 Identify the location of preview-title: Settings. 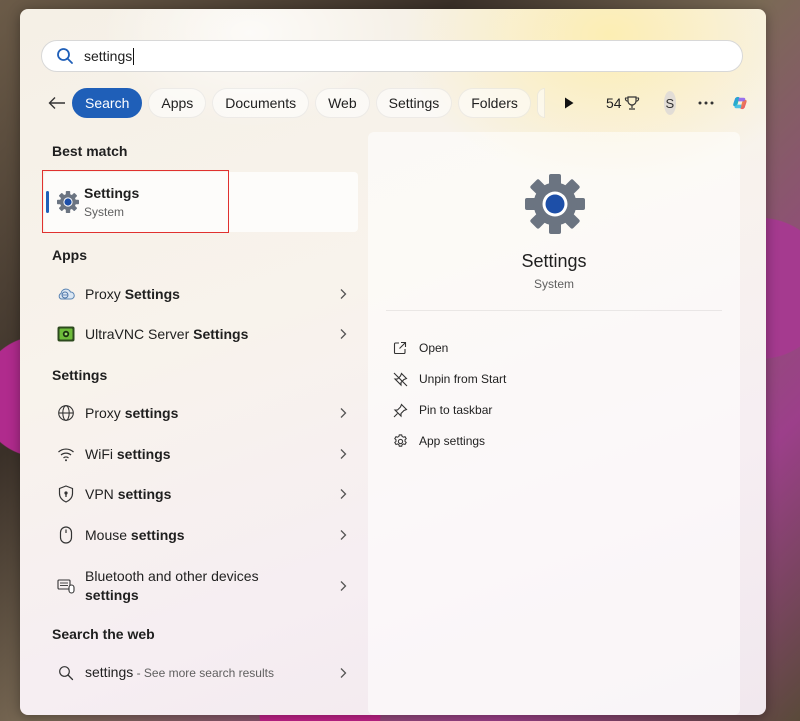
(554, 261).